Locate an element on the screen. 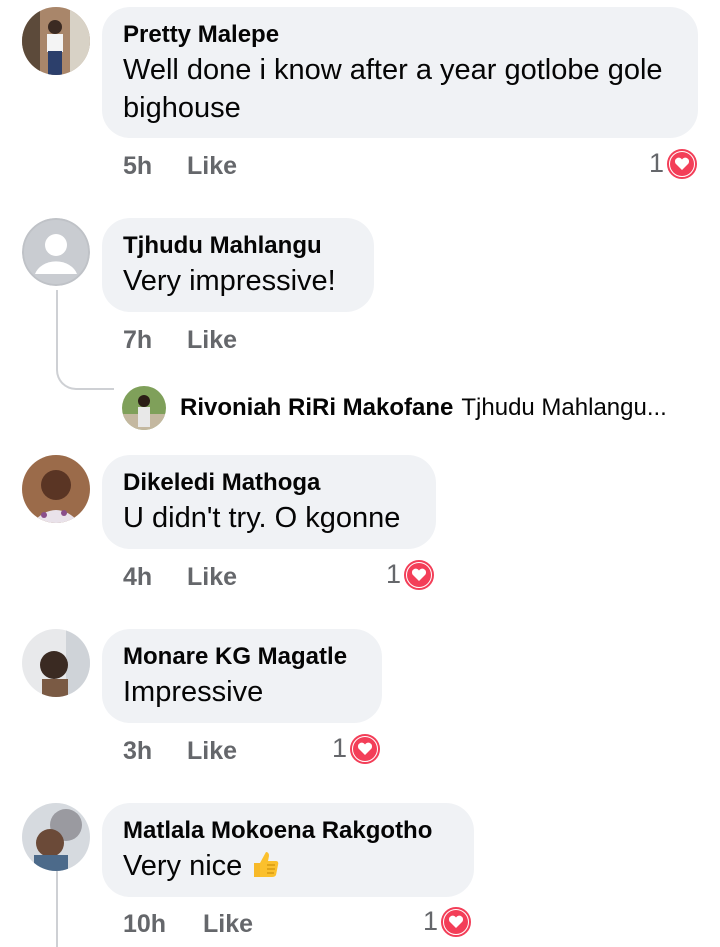 This screenshot has height=947, width=720. comment-meta: 7h Like is located at coordinates (180, 340).